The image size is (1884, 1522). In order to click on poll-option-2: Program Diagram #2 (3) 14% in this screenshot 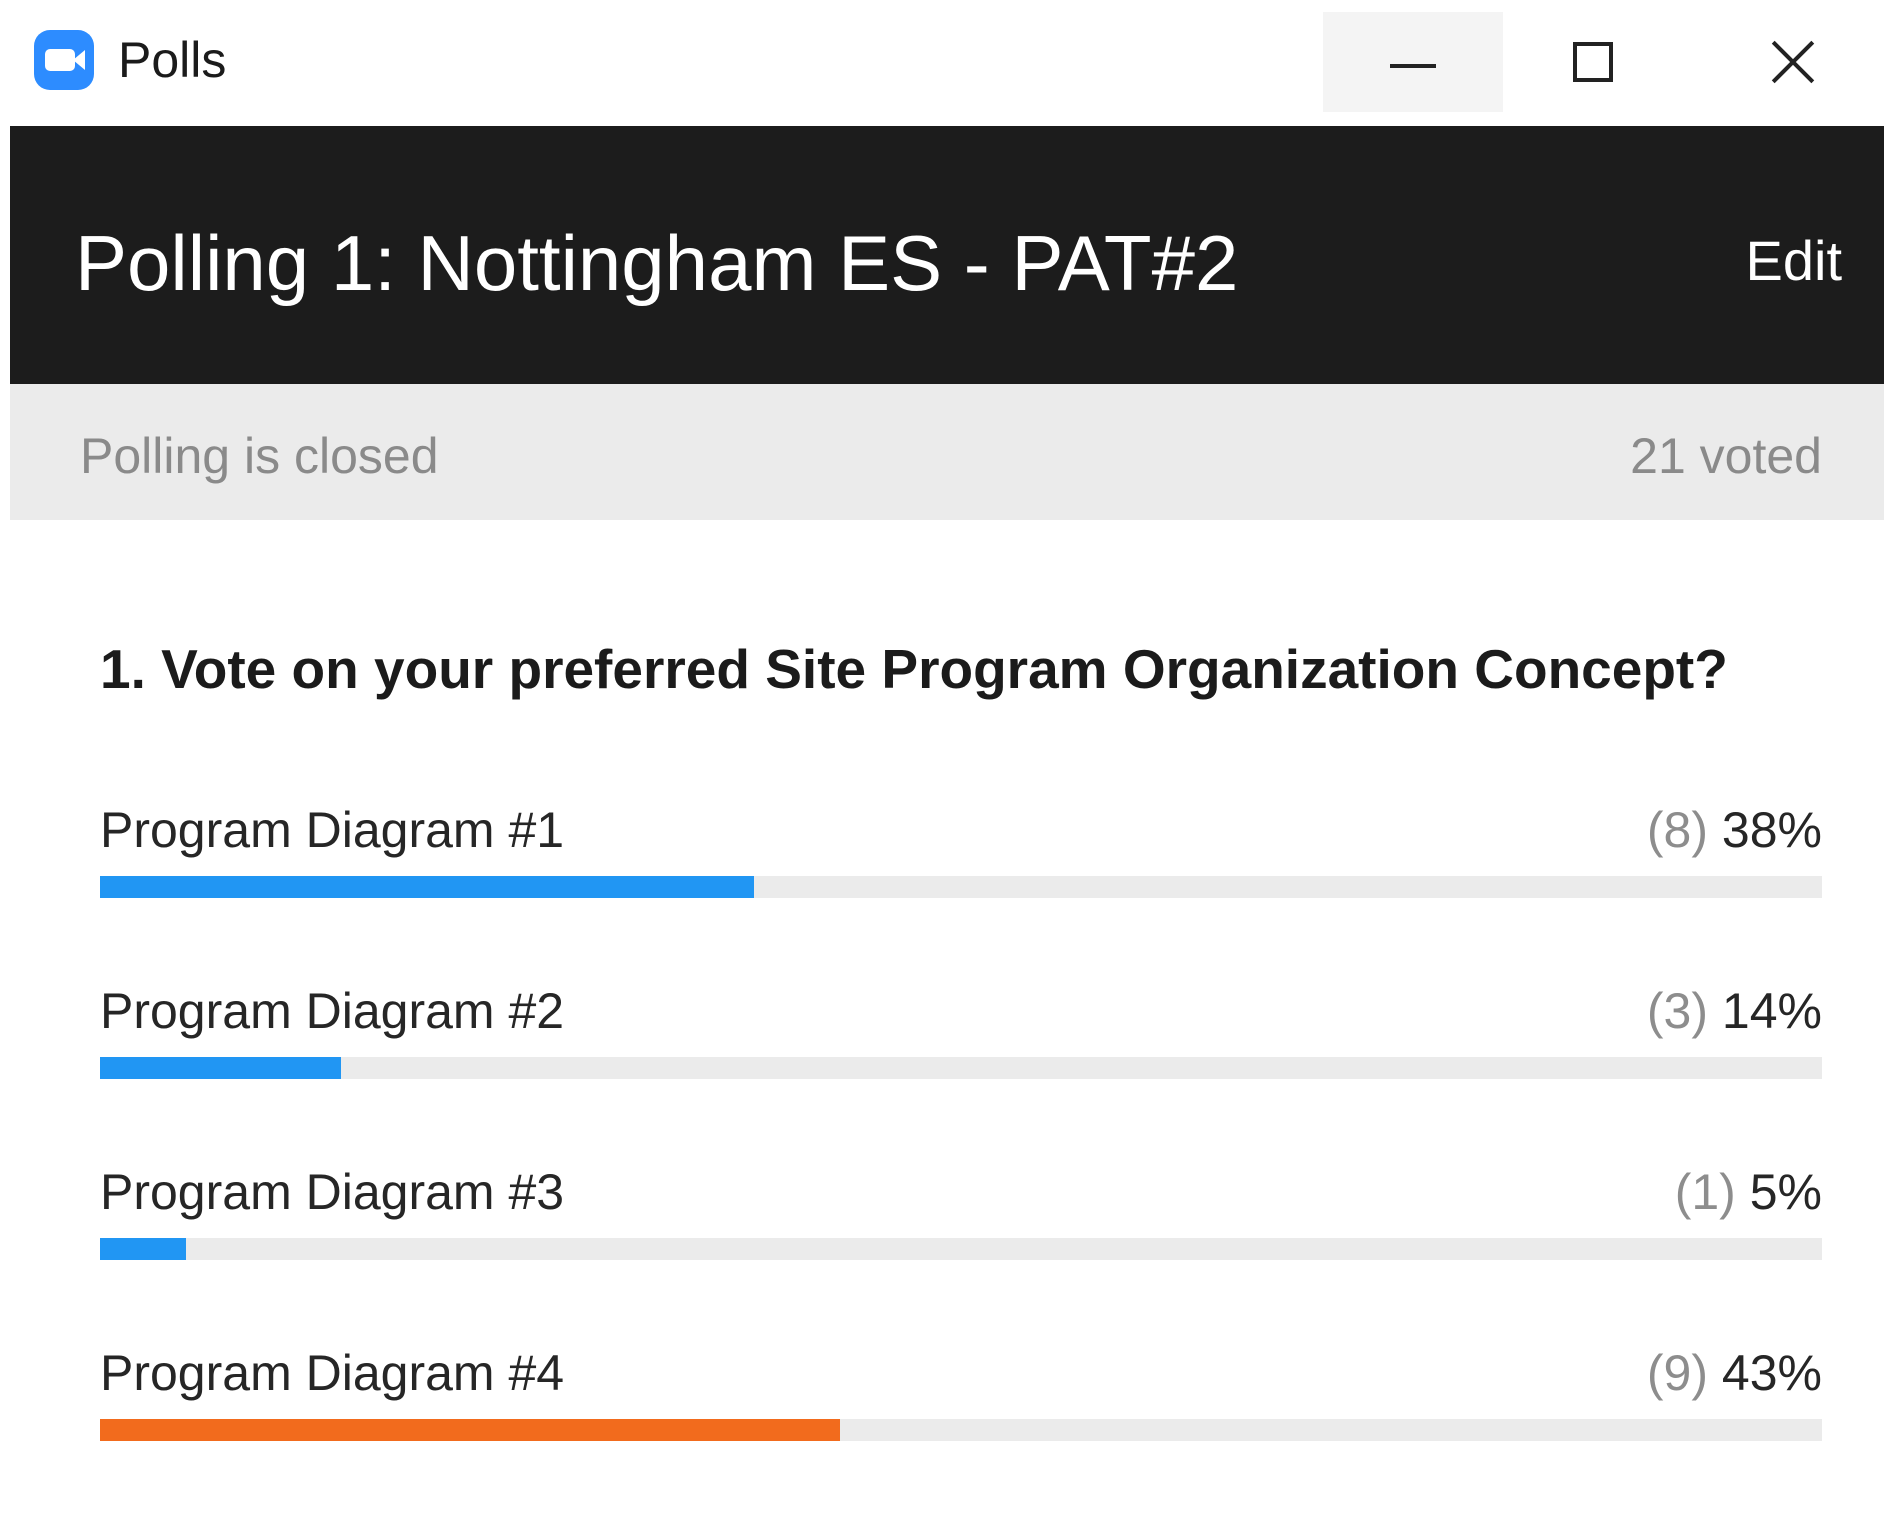, I will do `click(956, 1041)`.